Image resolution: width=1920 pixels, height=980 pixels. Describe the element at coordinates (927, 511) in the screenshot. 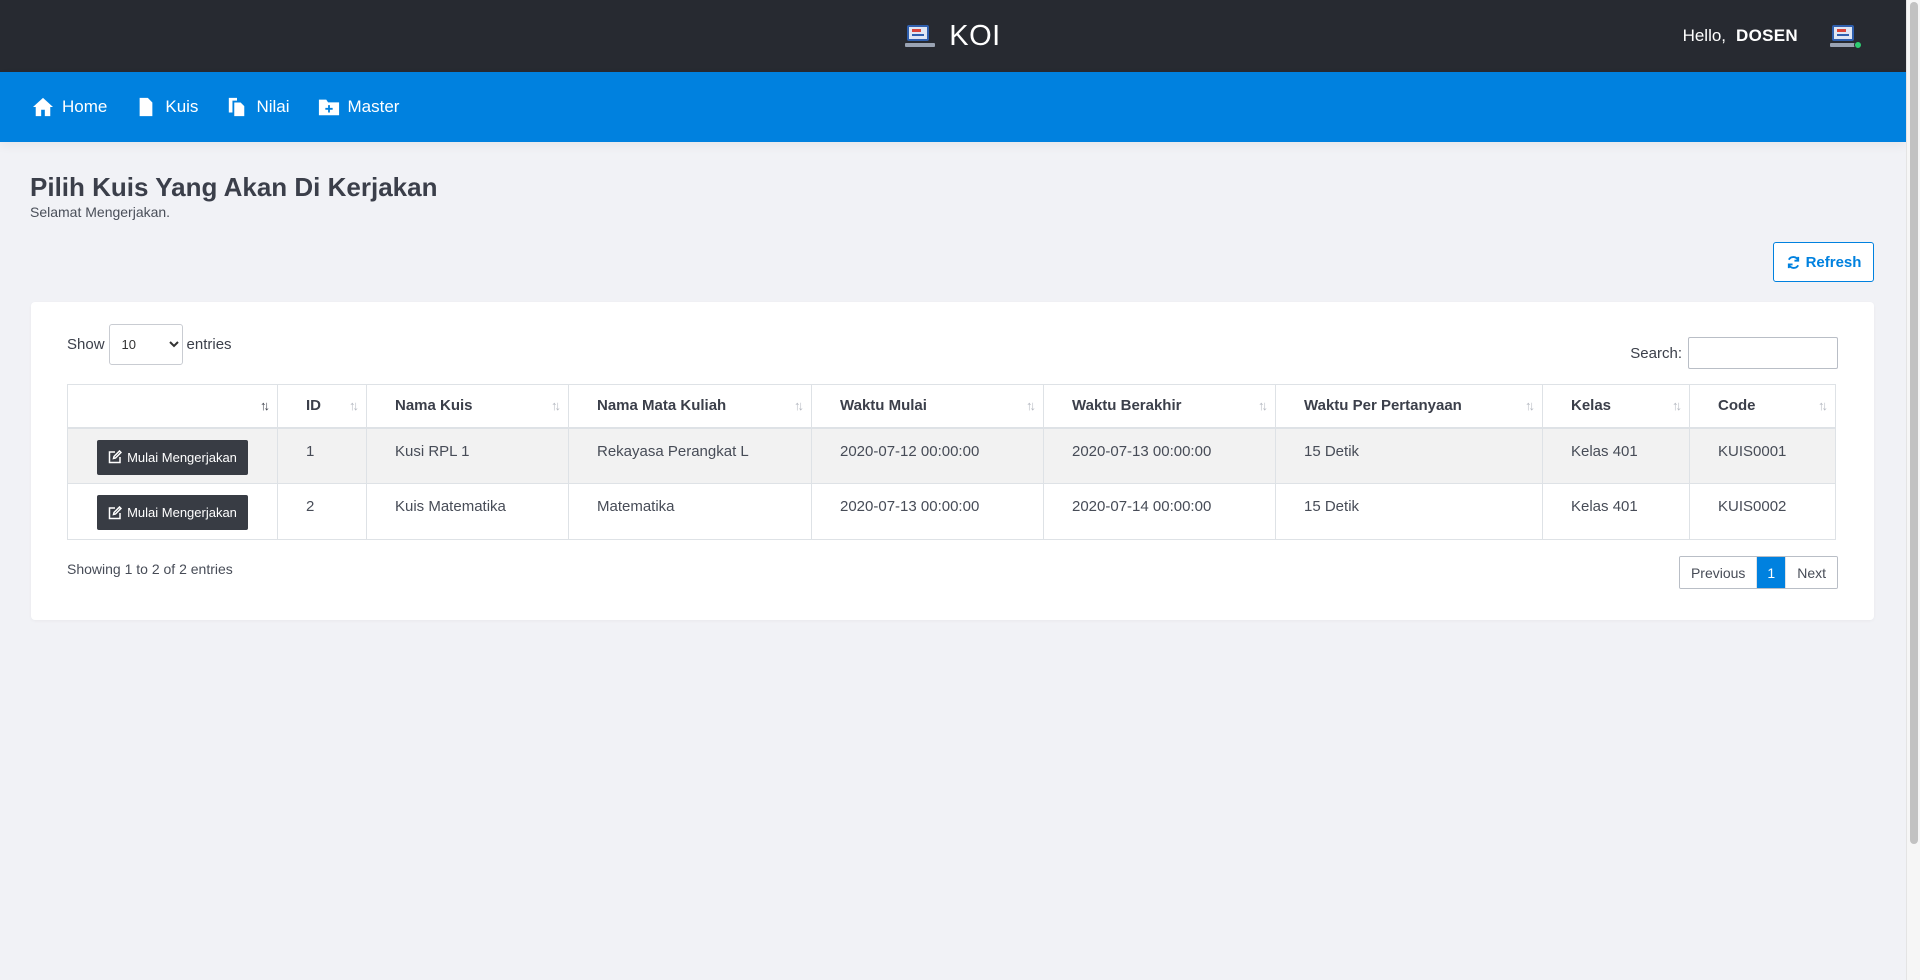

I see `cell-waktu-mulai: 2020-07-13 00:00:00` at that location.